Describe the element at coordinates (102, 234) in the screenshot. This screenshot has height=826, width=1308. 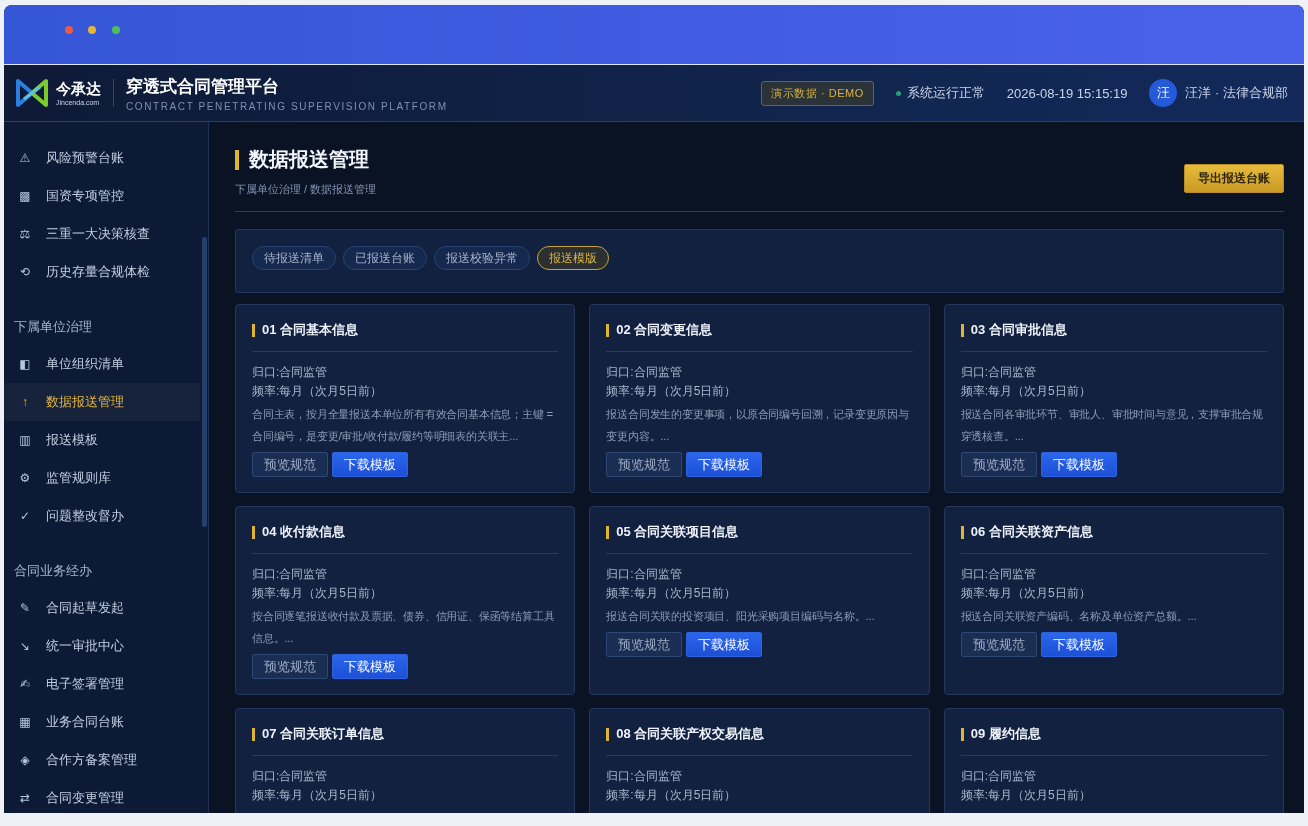
I see `nav-item: ⚖ 三重一大决策核查` at that location.